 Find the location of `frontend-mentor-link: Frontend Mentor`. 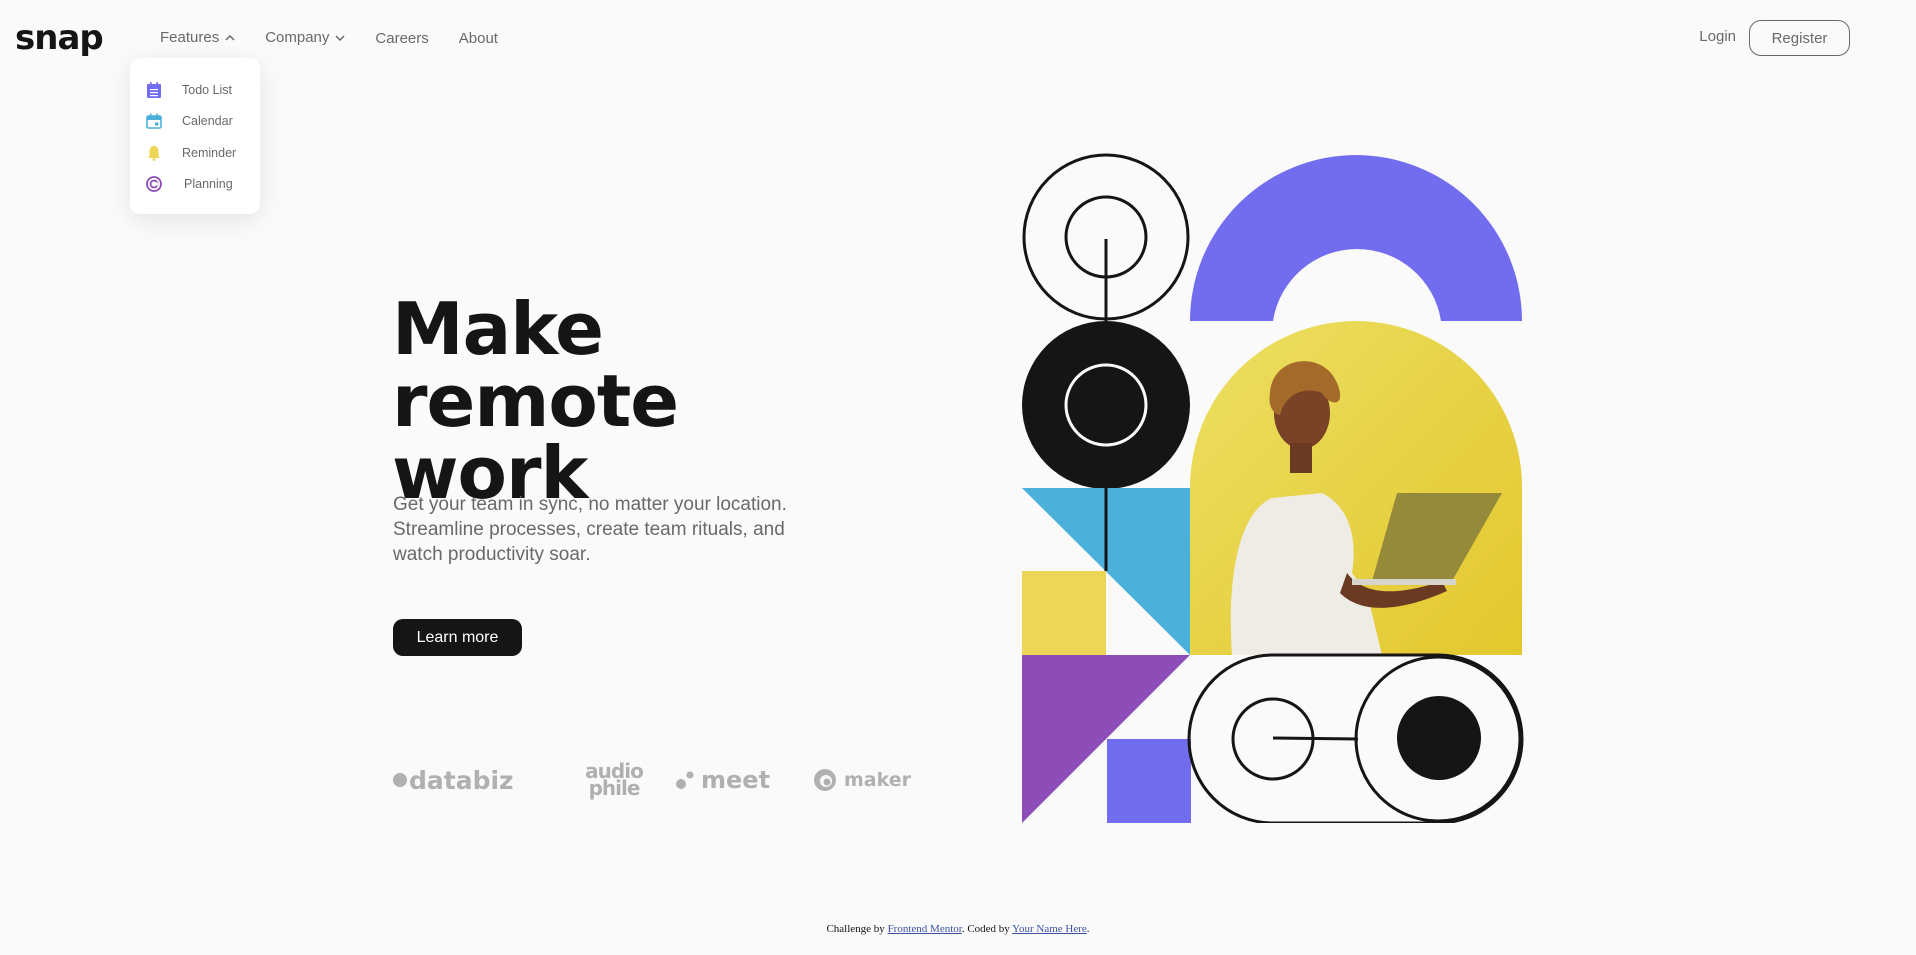

frontend-mentor-link: Frontend Mentor is located at coordinates (925, 929).